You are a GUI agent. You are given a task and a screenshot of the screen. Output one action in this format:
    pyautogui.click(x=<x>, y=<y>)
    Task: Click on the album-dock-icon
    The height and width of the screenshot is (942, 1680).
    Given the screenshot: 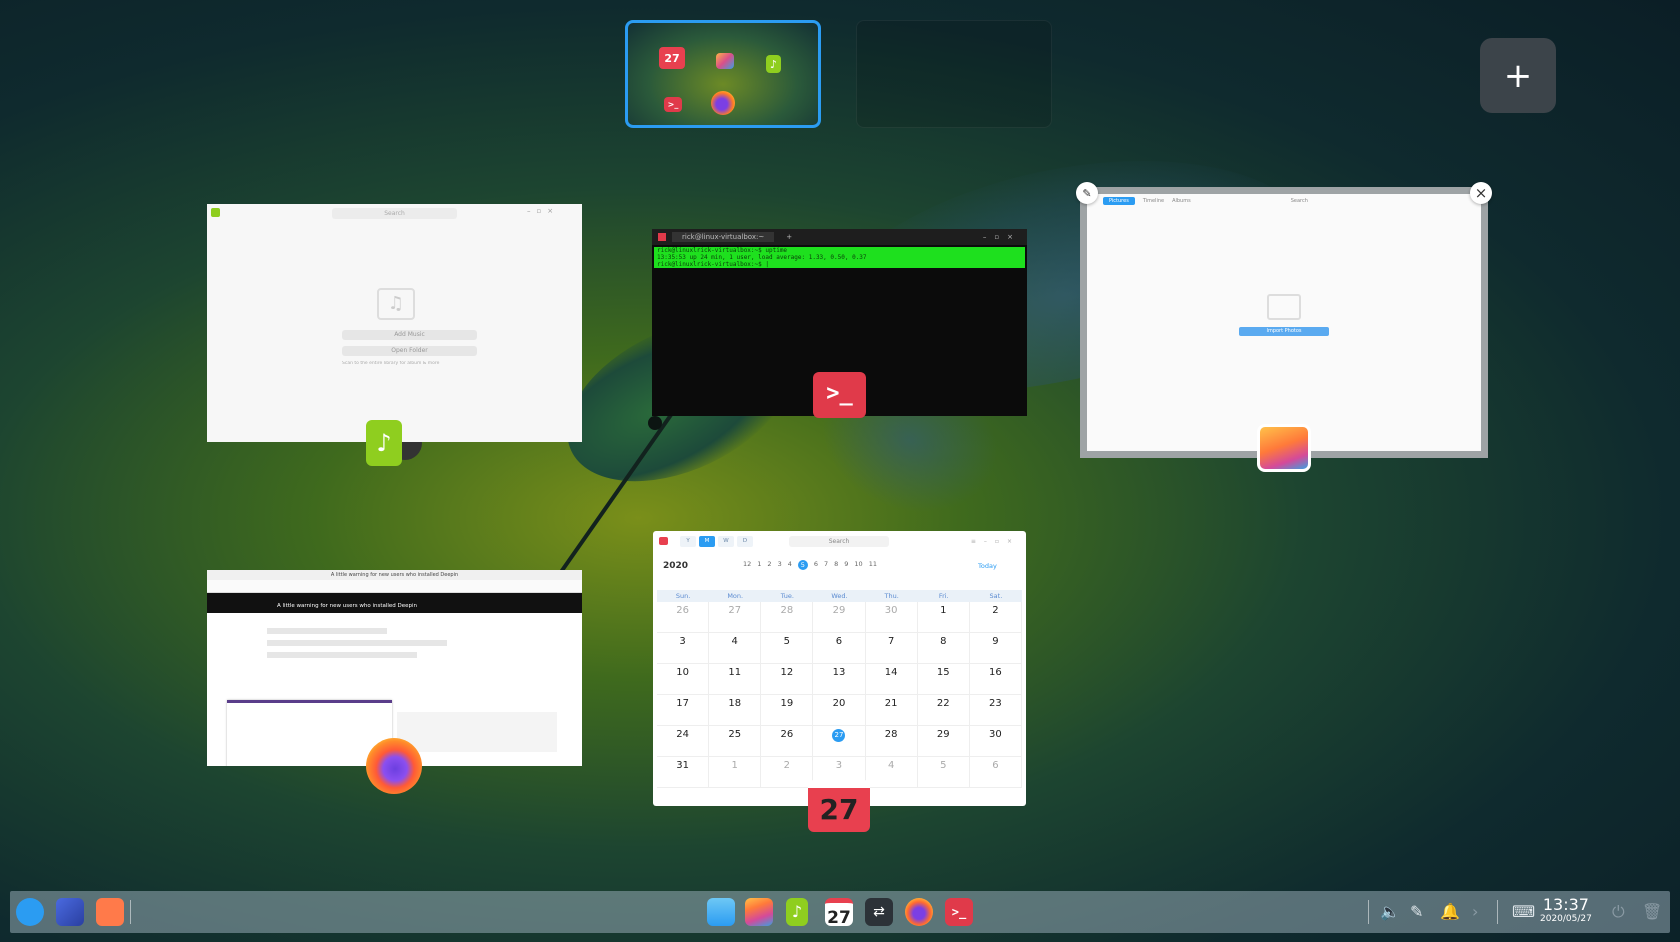 What is the action you would take?
    pyautogui.click(x=759, y=912)
    